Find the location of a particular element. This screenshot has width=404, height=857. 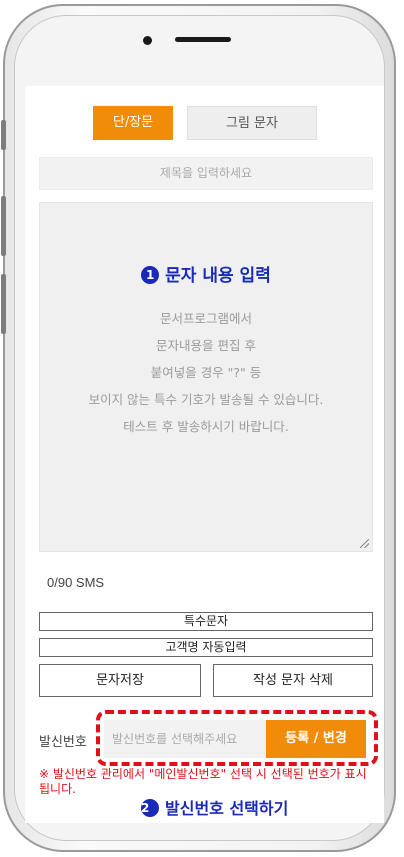

step-1-badge: 1 is located at coordinates (150, 275).